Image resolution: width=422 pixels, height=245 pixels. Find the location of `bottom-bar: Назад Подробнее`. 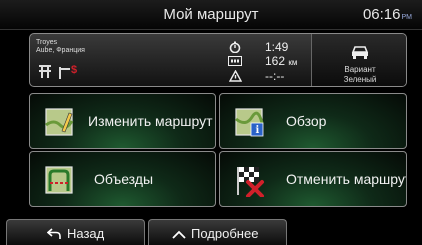

bottom-bar: Назад Подробнее is located at coordinates (211, 230).